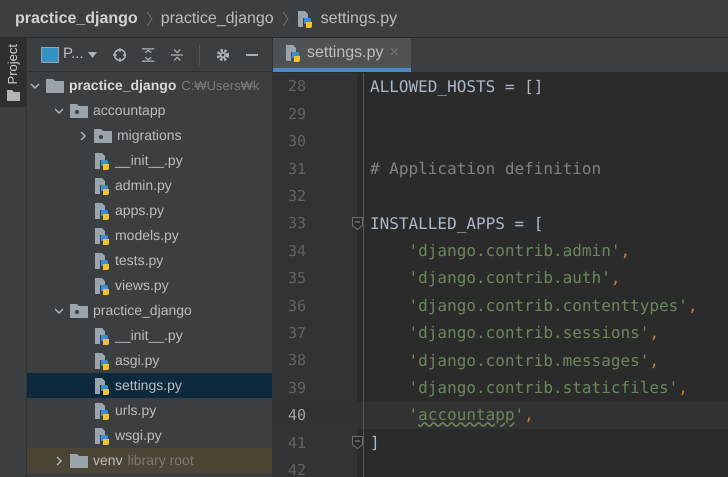 The height and width of the screenshot is (477, 728). I want to click on editor-tab: settings.py ×, so click(342, 55).